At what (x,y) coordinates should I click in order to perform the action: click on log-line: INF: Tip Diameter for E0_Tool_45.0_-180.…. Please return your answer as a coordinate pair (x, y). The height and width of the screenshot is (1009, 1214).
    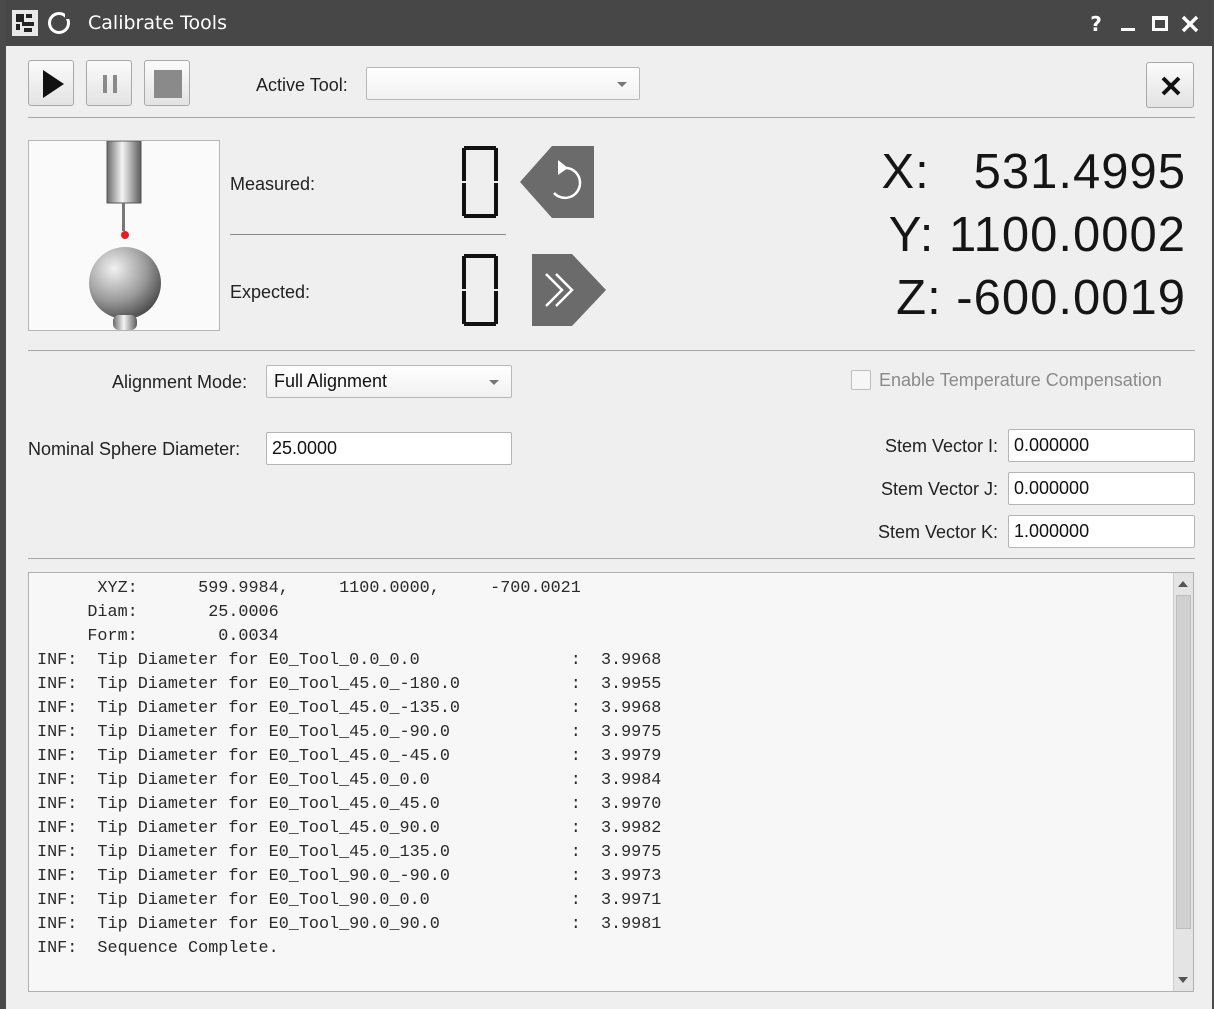
    Looking at the image, I should click on (349, 684).